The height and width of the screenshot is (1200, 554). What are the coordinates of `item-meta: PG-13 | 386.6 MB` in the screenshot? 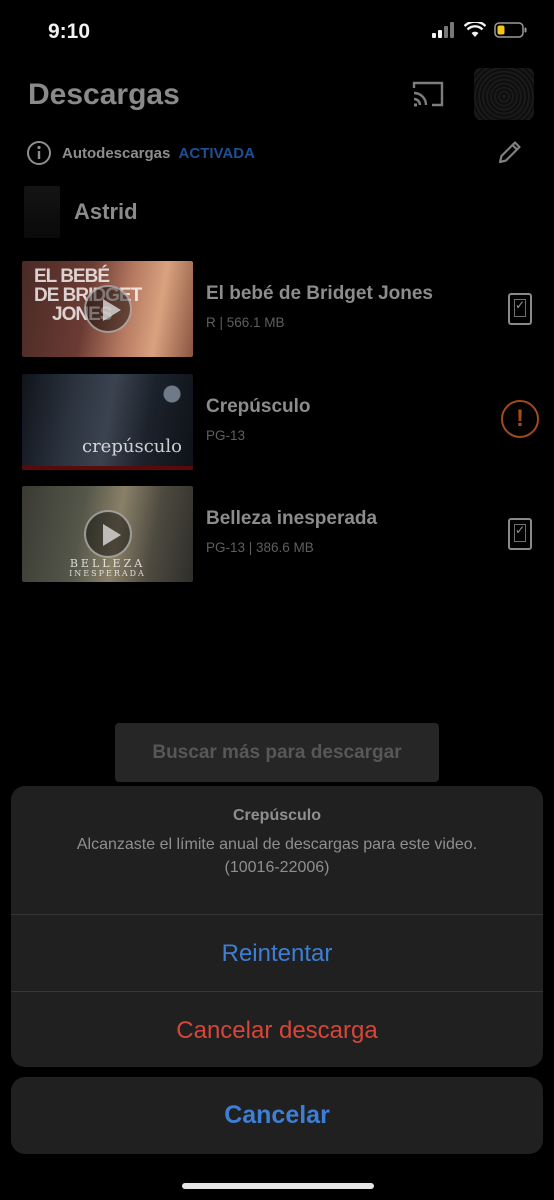 It's located at (260, 547).